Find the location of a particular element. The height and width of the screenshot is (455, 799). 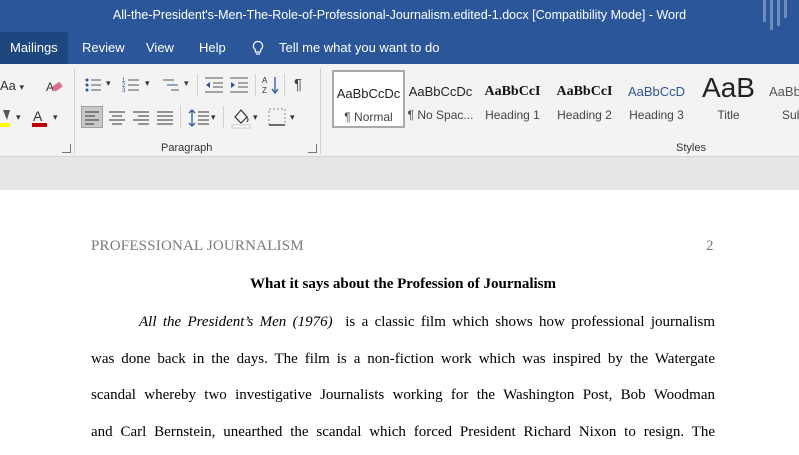

style-sample: AaB is located at coordinates (728, 87).